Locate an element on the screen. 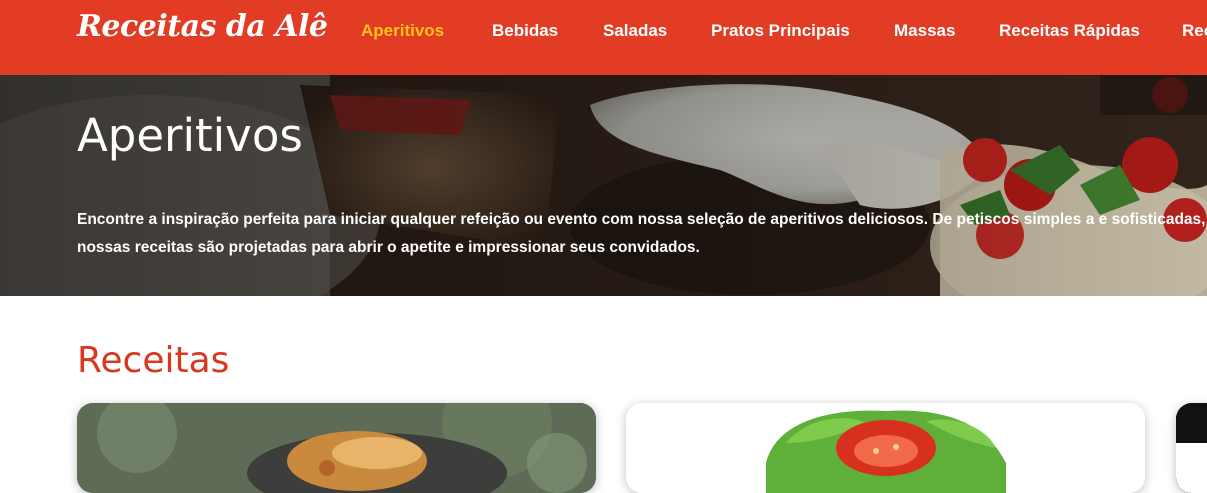 This screenshot has height=493, width=1207. nav-item-aperitivos: Aperitivos is located at coordinates (402, 31).